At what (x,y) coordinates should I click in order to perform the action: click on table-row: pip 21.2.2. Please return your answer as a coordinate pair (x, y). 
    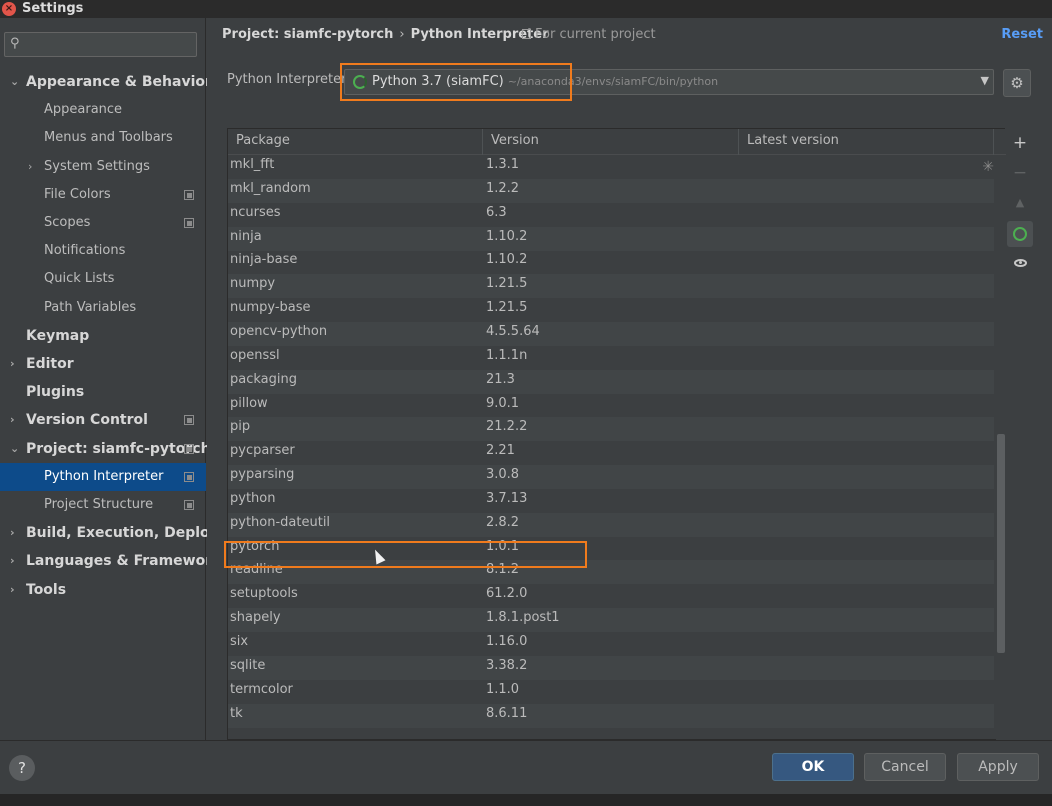
    Looking at the image, I should click on (611, 429).